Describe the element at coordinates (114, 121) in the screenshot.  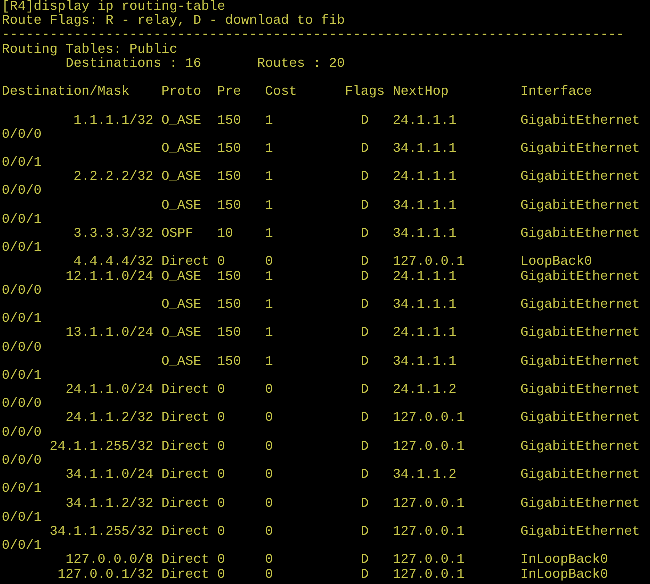
I see `destination-cell: 1.1.1.1/32` at that location.